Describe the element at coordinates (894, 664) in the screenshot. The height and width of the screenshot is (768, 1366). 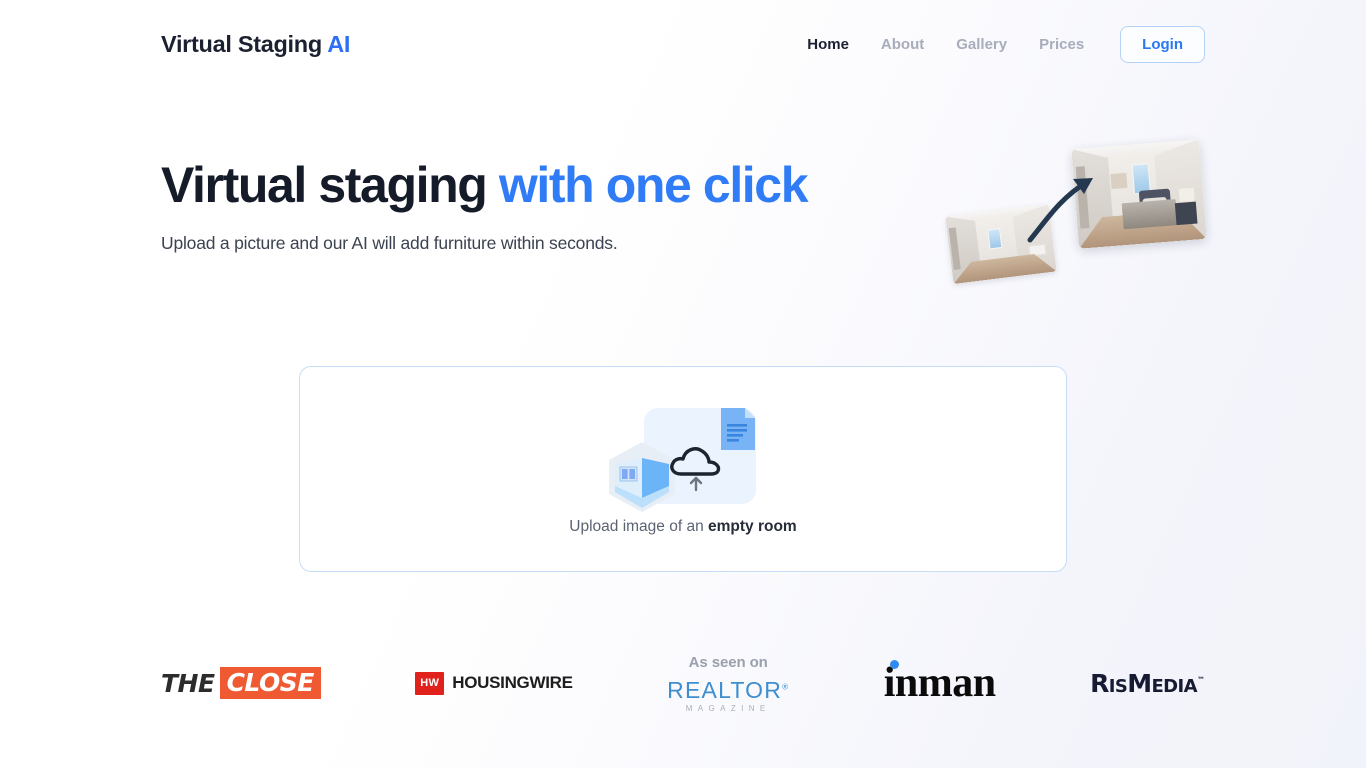
I see `inman-dot-icon` at that location.